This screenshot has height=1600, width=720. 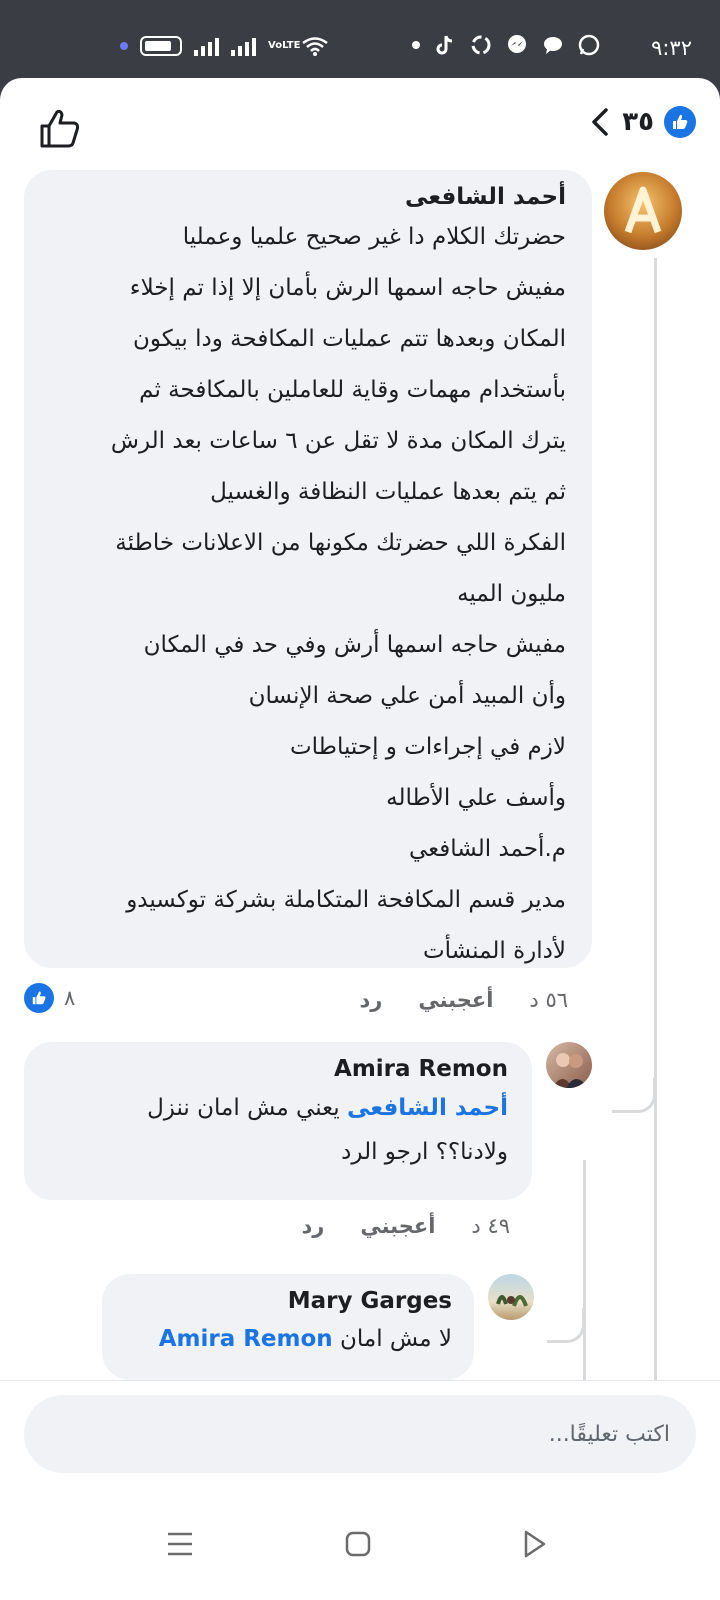 I want to click on sync-icon, so click(x=481, y=45).